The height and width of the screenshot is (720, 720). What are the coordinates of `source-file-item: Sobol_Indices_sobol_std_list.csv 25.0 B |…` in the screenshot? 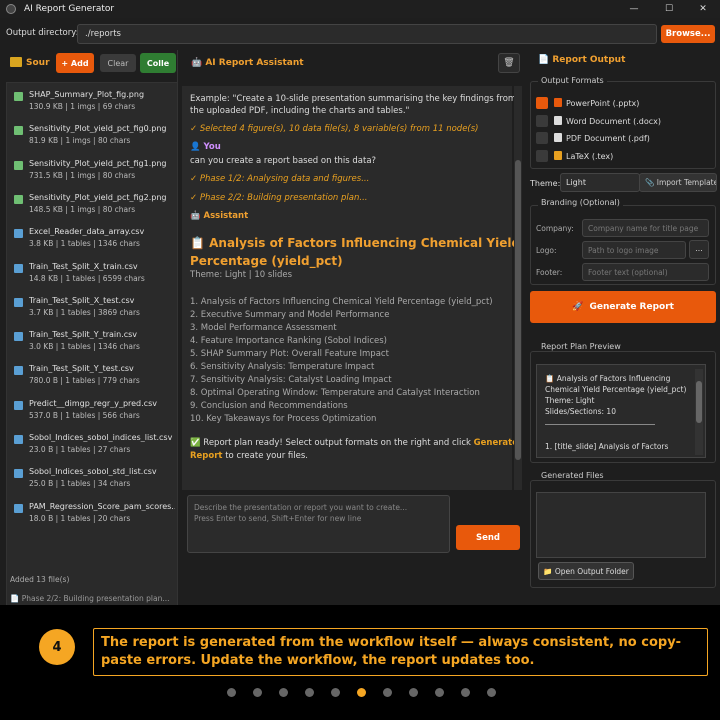 It's located at (92, 478).